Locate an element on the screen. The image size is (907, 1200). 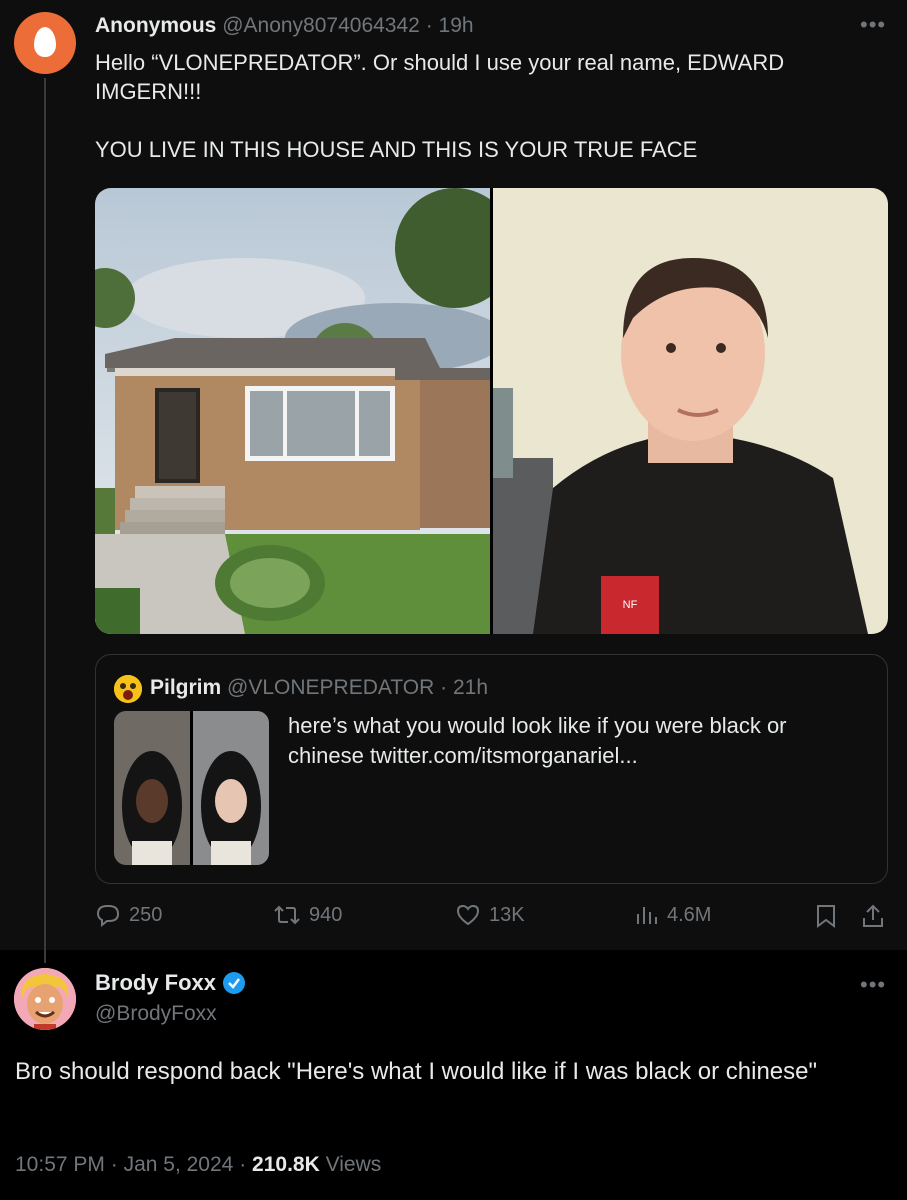
share-icon is located at coordinates (873, 915).